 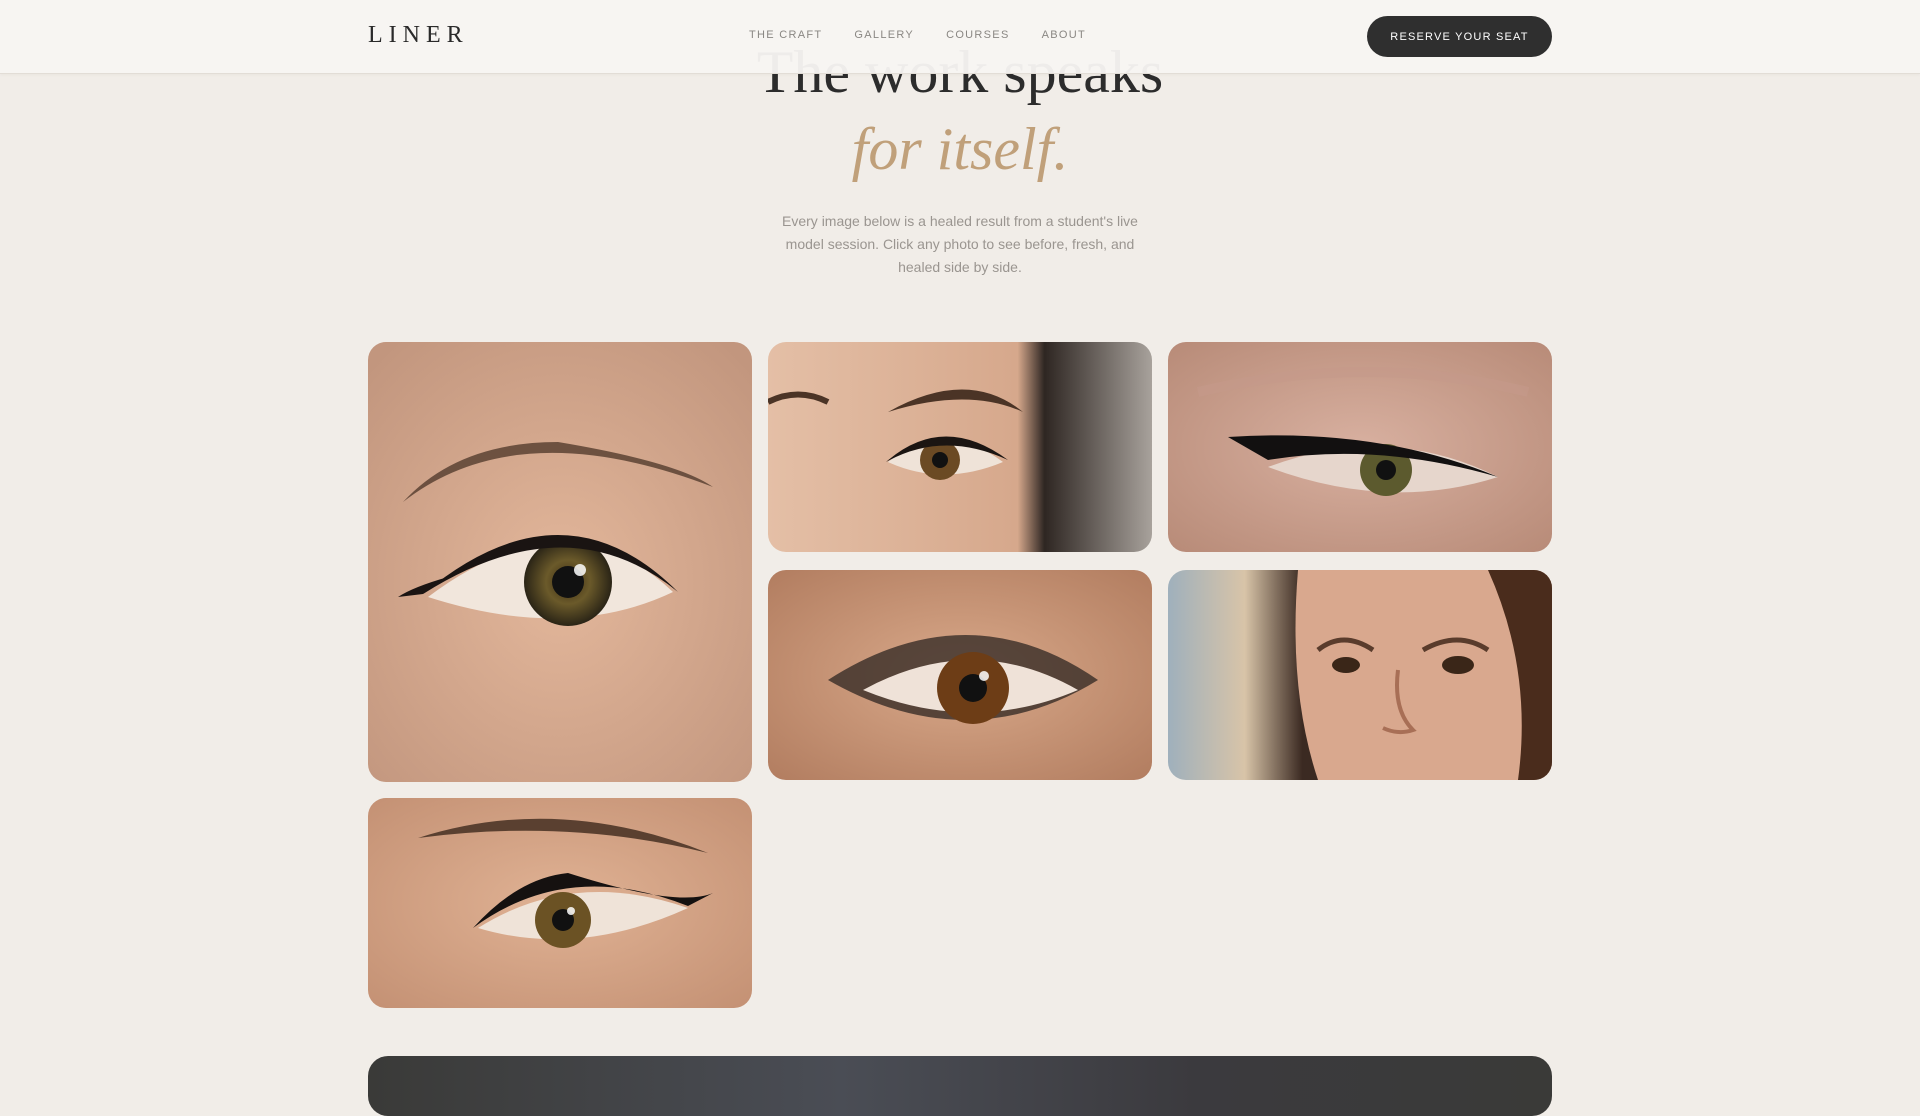 I want to click on nav-item-the-craft: THE CRAFT, so click(x=785, y=35).